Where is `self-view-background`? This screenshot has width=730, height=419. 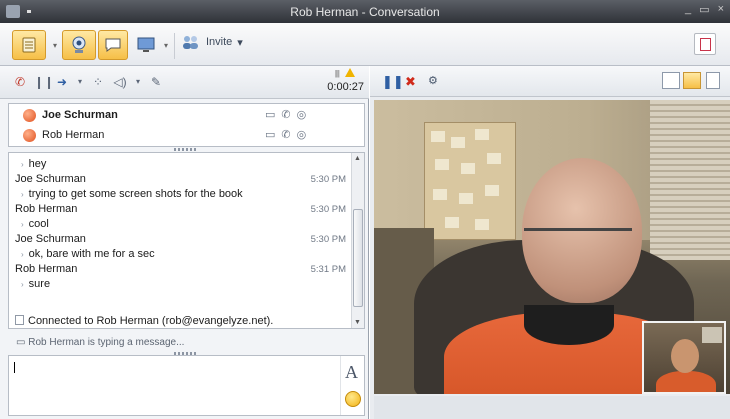
self-view-background is located at coordinates (712, 335).